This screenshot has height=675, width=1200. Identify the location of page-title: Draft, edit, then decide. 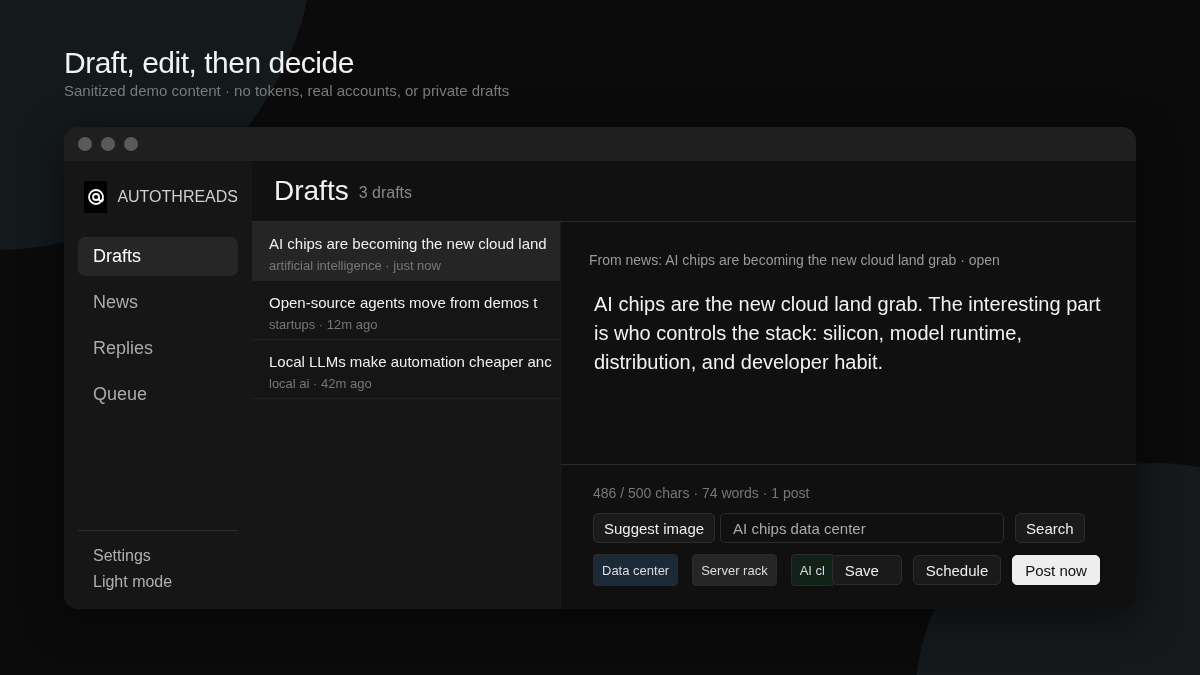
(209, 63).